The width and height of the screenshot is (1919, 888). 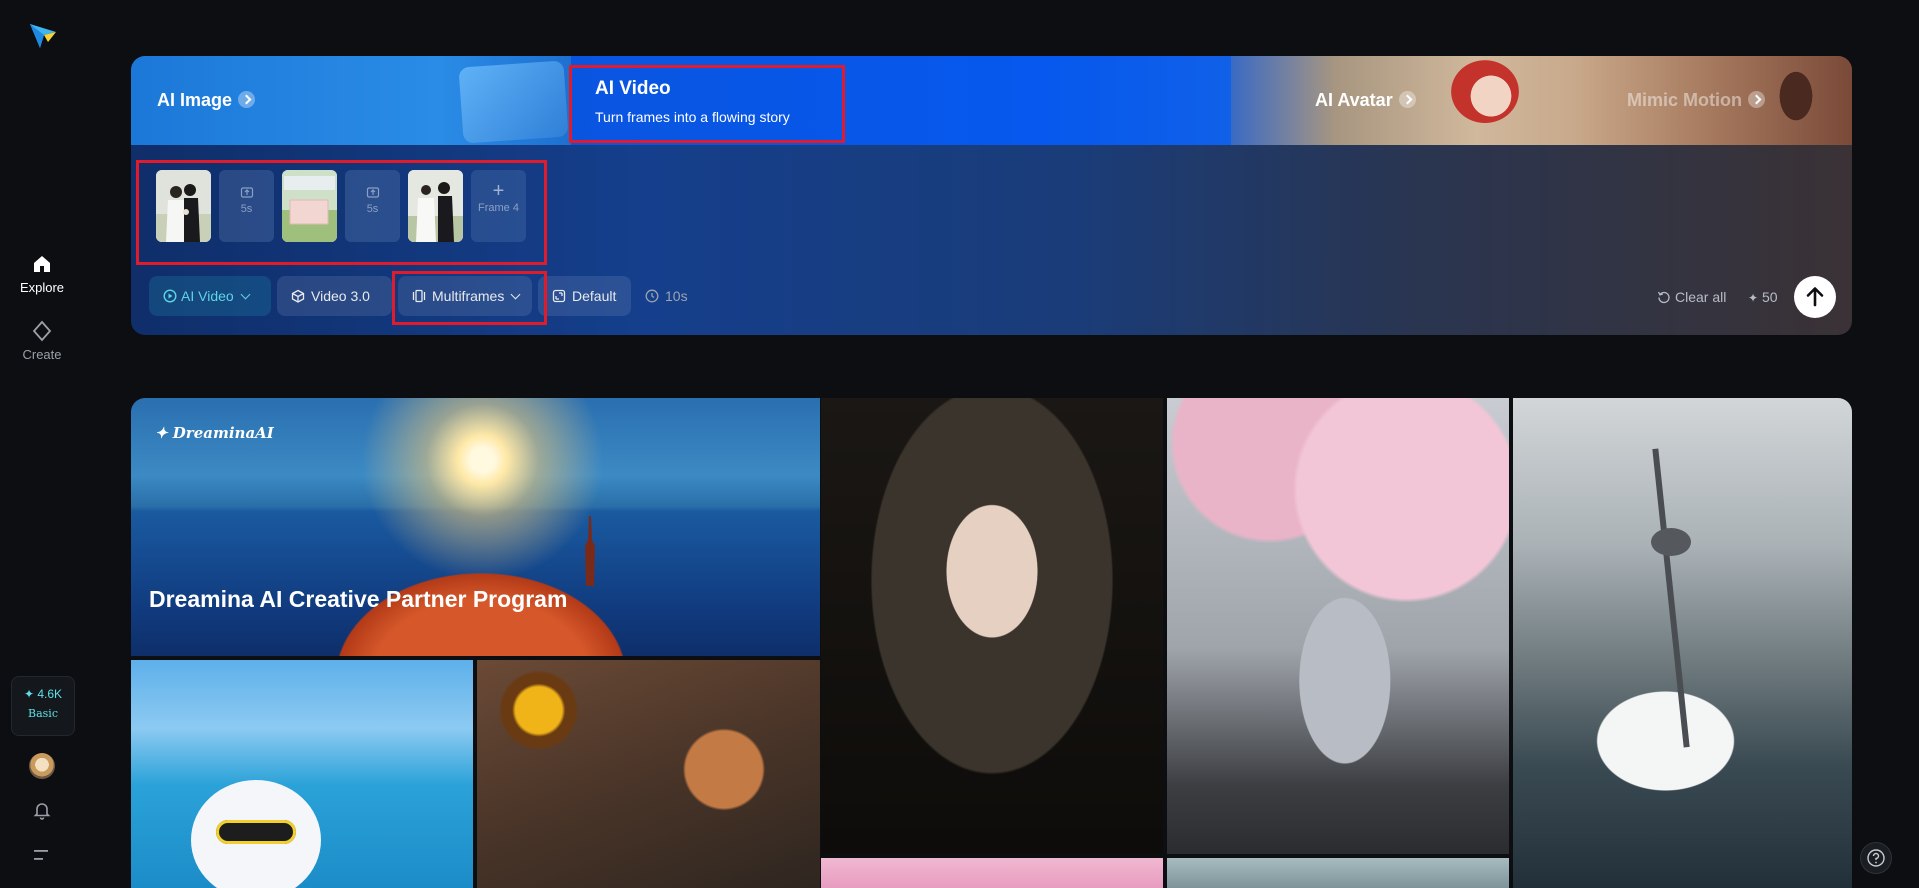 I want to click on cube-icon, so click(x=298, y=297).